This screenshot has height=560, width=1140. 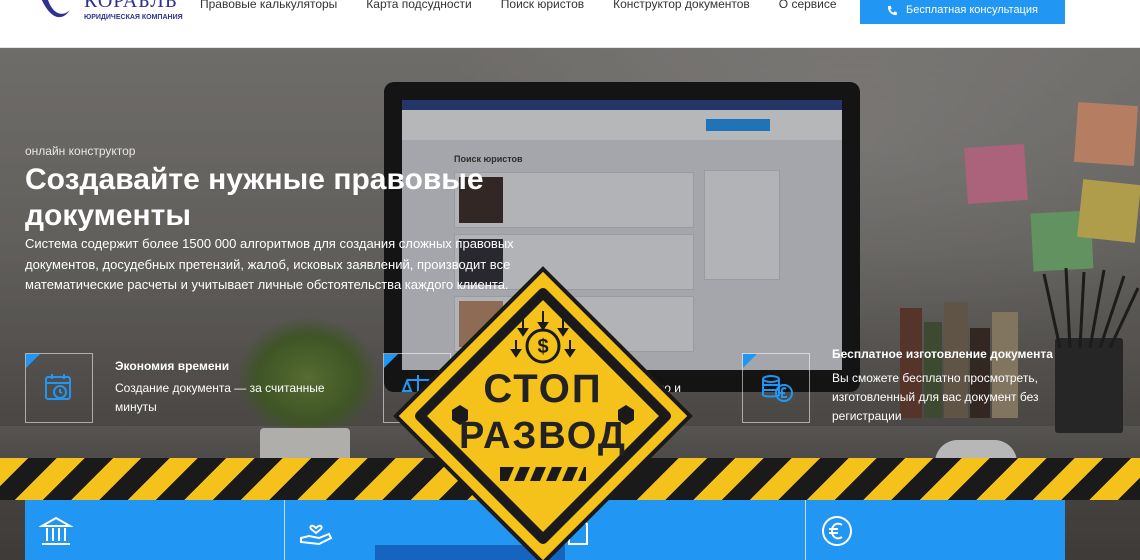 What do you see at coordinates (942, 354) in the screenshot?
I see `feature-title: Бесплатное изготовление документа` at bounding box center [942, 354].